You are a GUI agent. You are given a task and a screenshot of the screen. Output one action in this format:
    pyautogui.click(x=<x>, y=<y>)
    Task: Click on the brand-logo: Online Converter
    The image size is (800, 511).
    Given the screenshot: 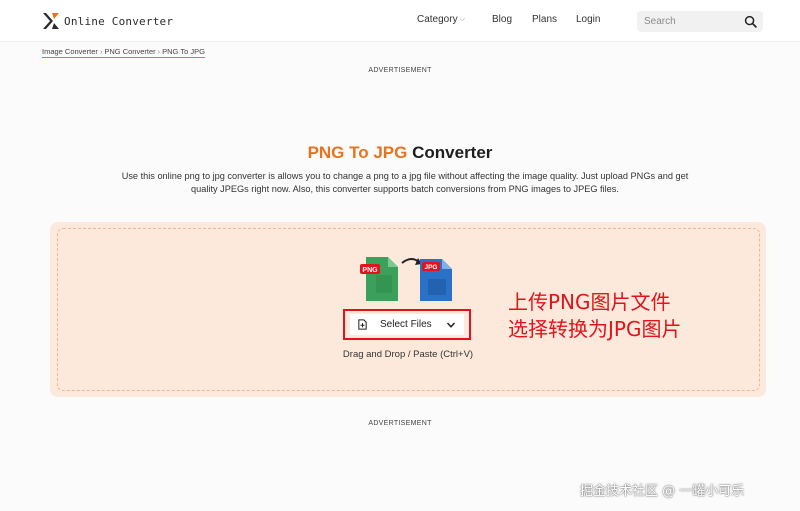 What is the action you would take?
    pyautogui.click(x=107, y=21)
    